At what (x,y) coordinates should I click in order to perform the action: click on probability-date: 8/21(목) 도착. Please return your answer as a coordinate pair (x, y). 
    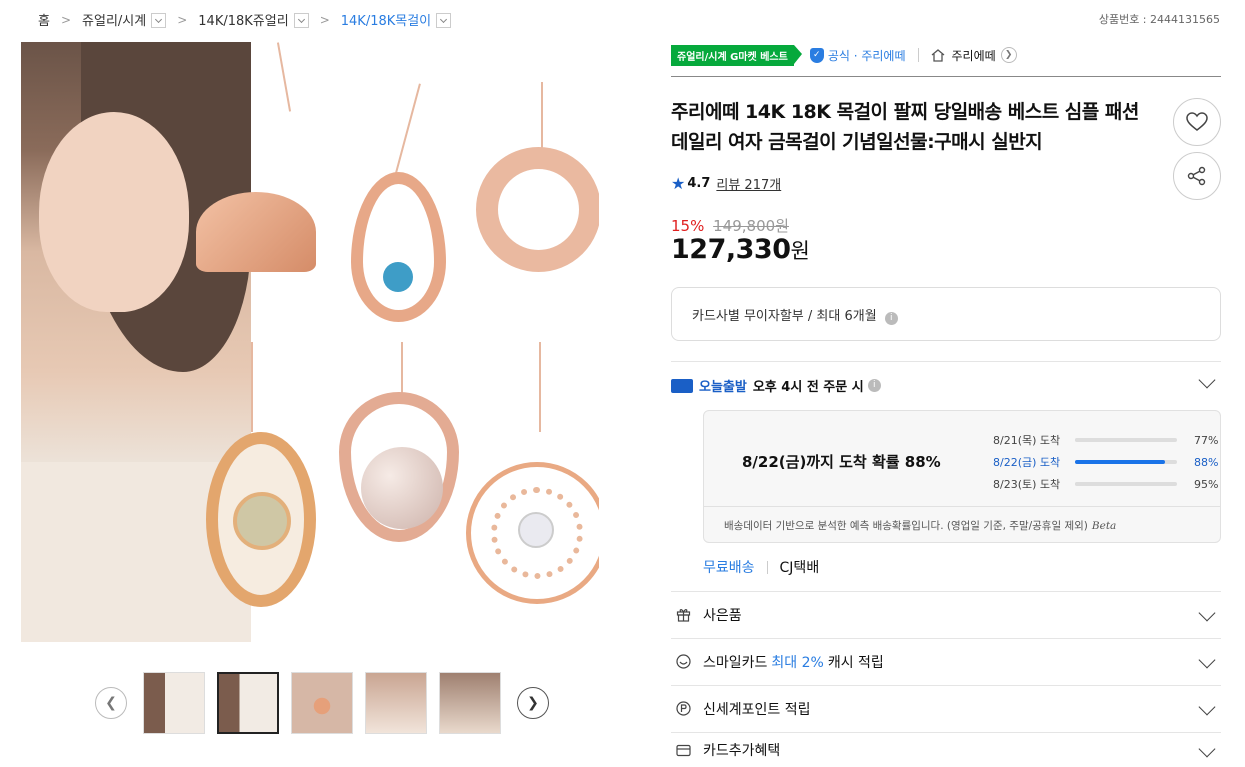
    Looking at the image, I should click on (1027, 440).